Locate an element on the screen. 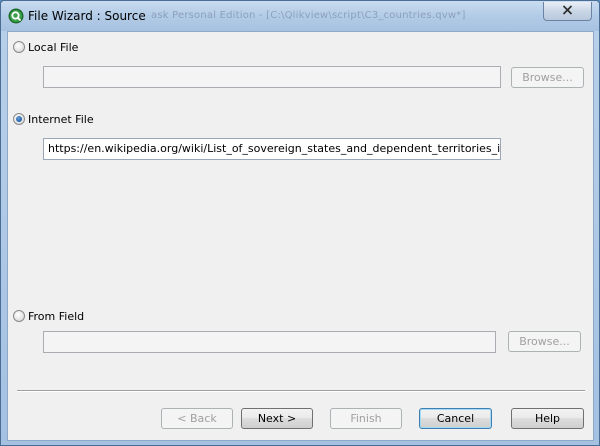  from-field-input is located at coordinates (269, 342).